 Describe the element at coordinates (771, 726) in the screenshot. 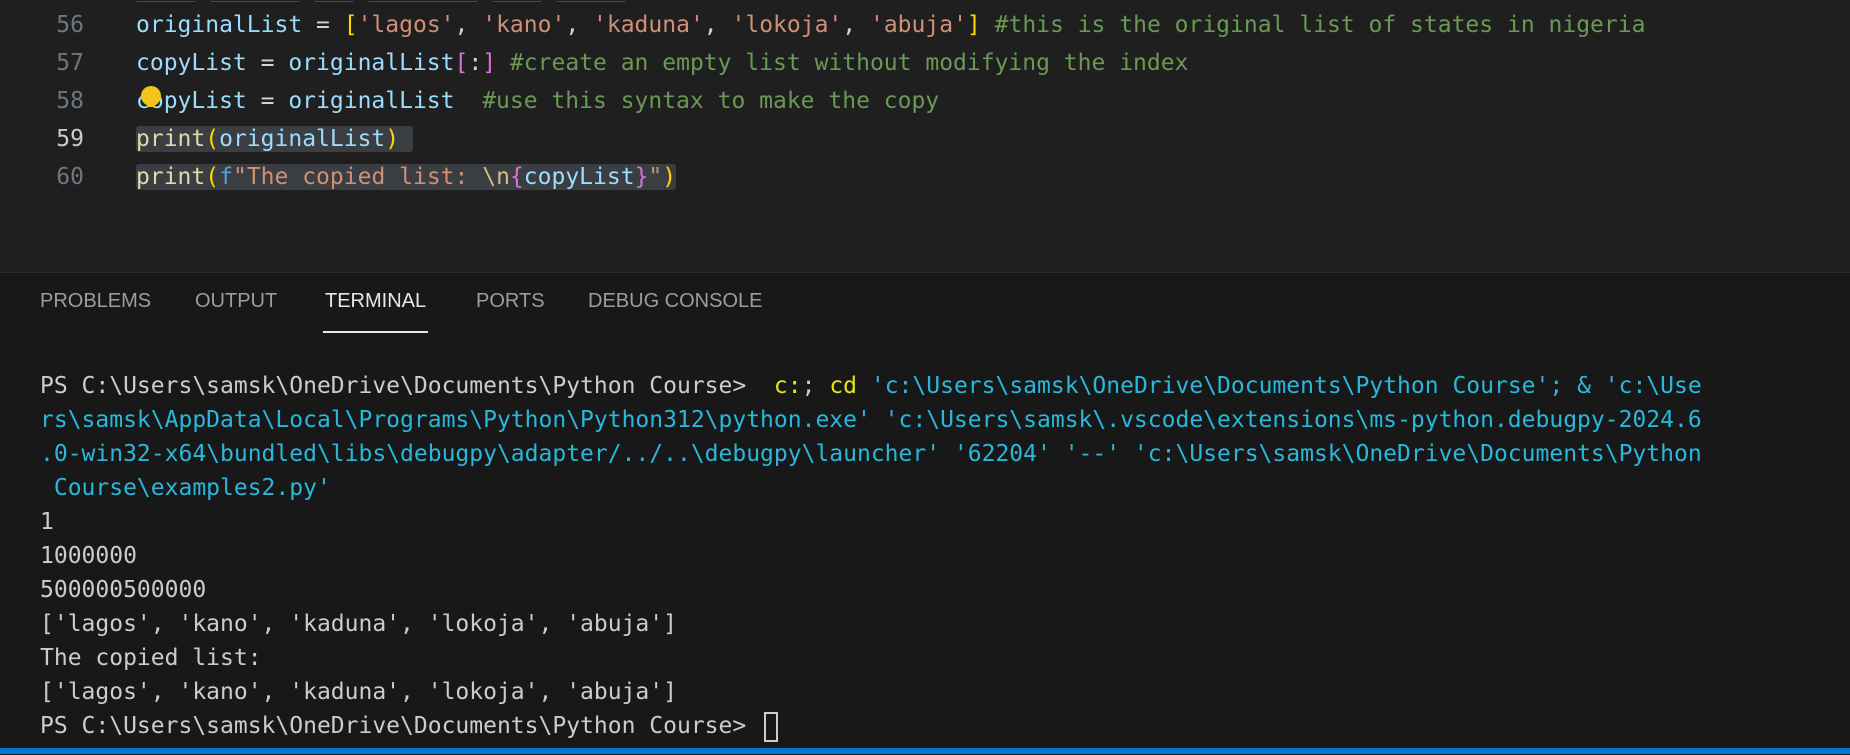

I see `terminal-cursor` at that location.